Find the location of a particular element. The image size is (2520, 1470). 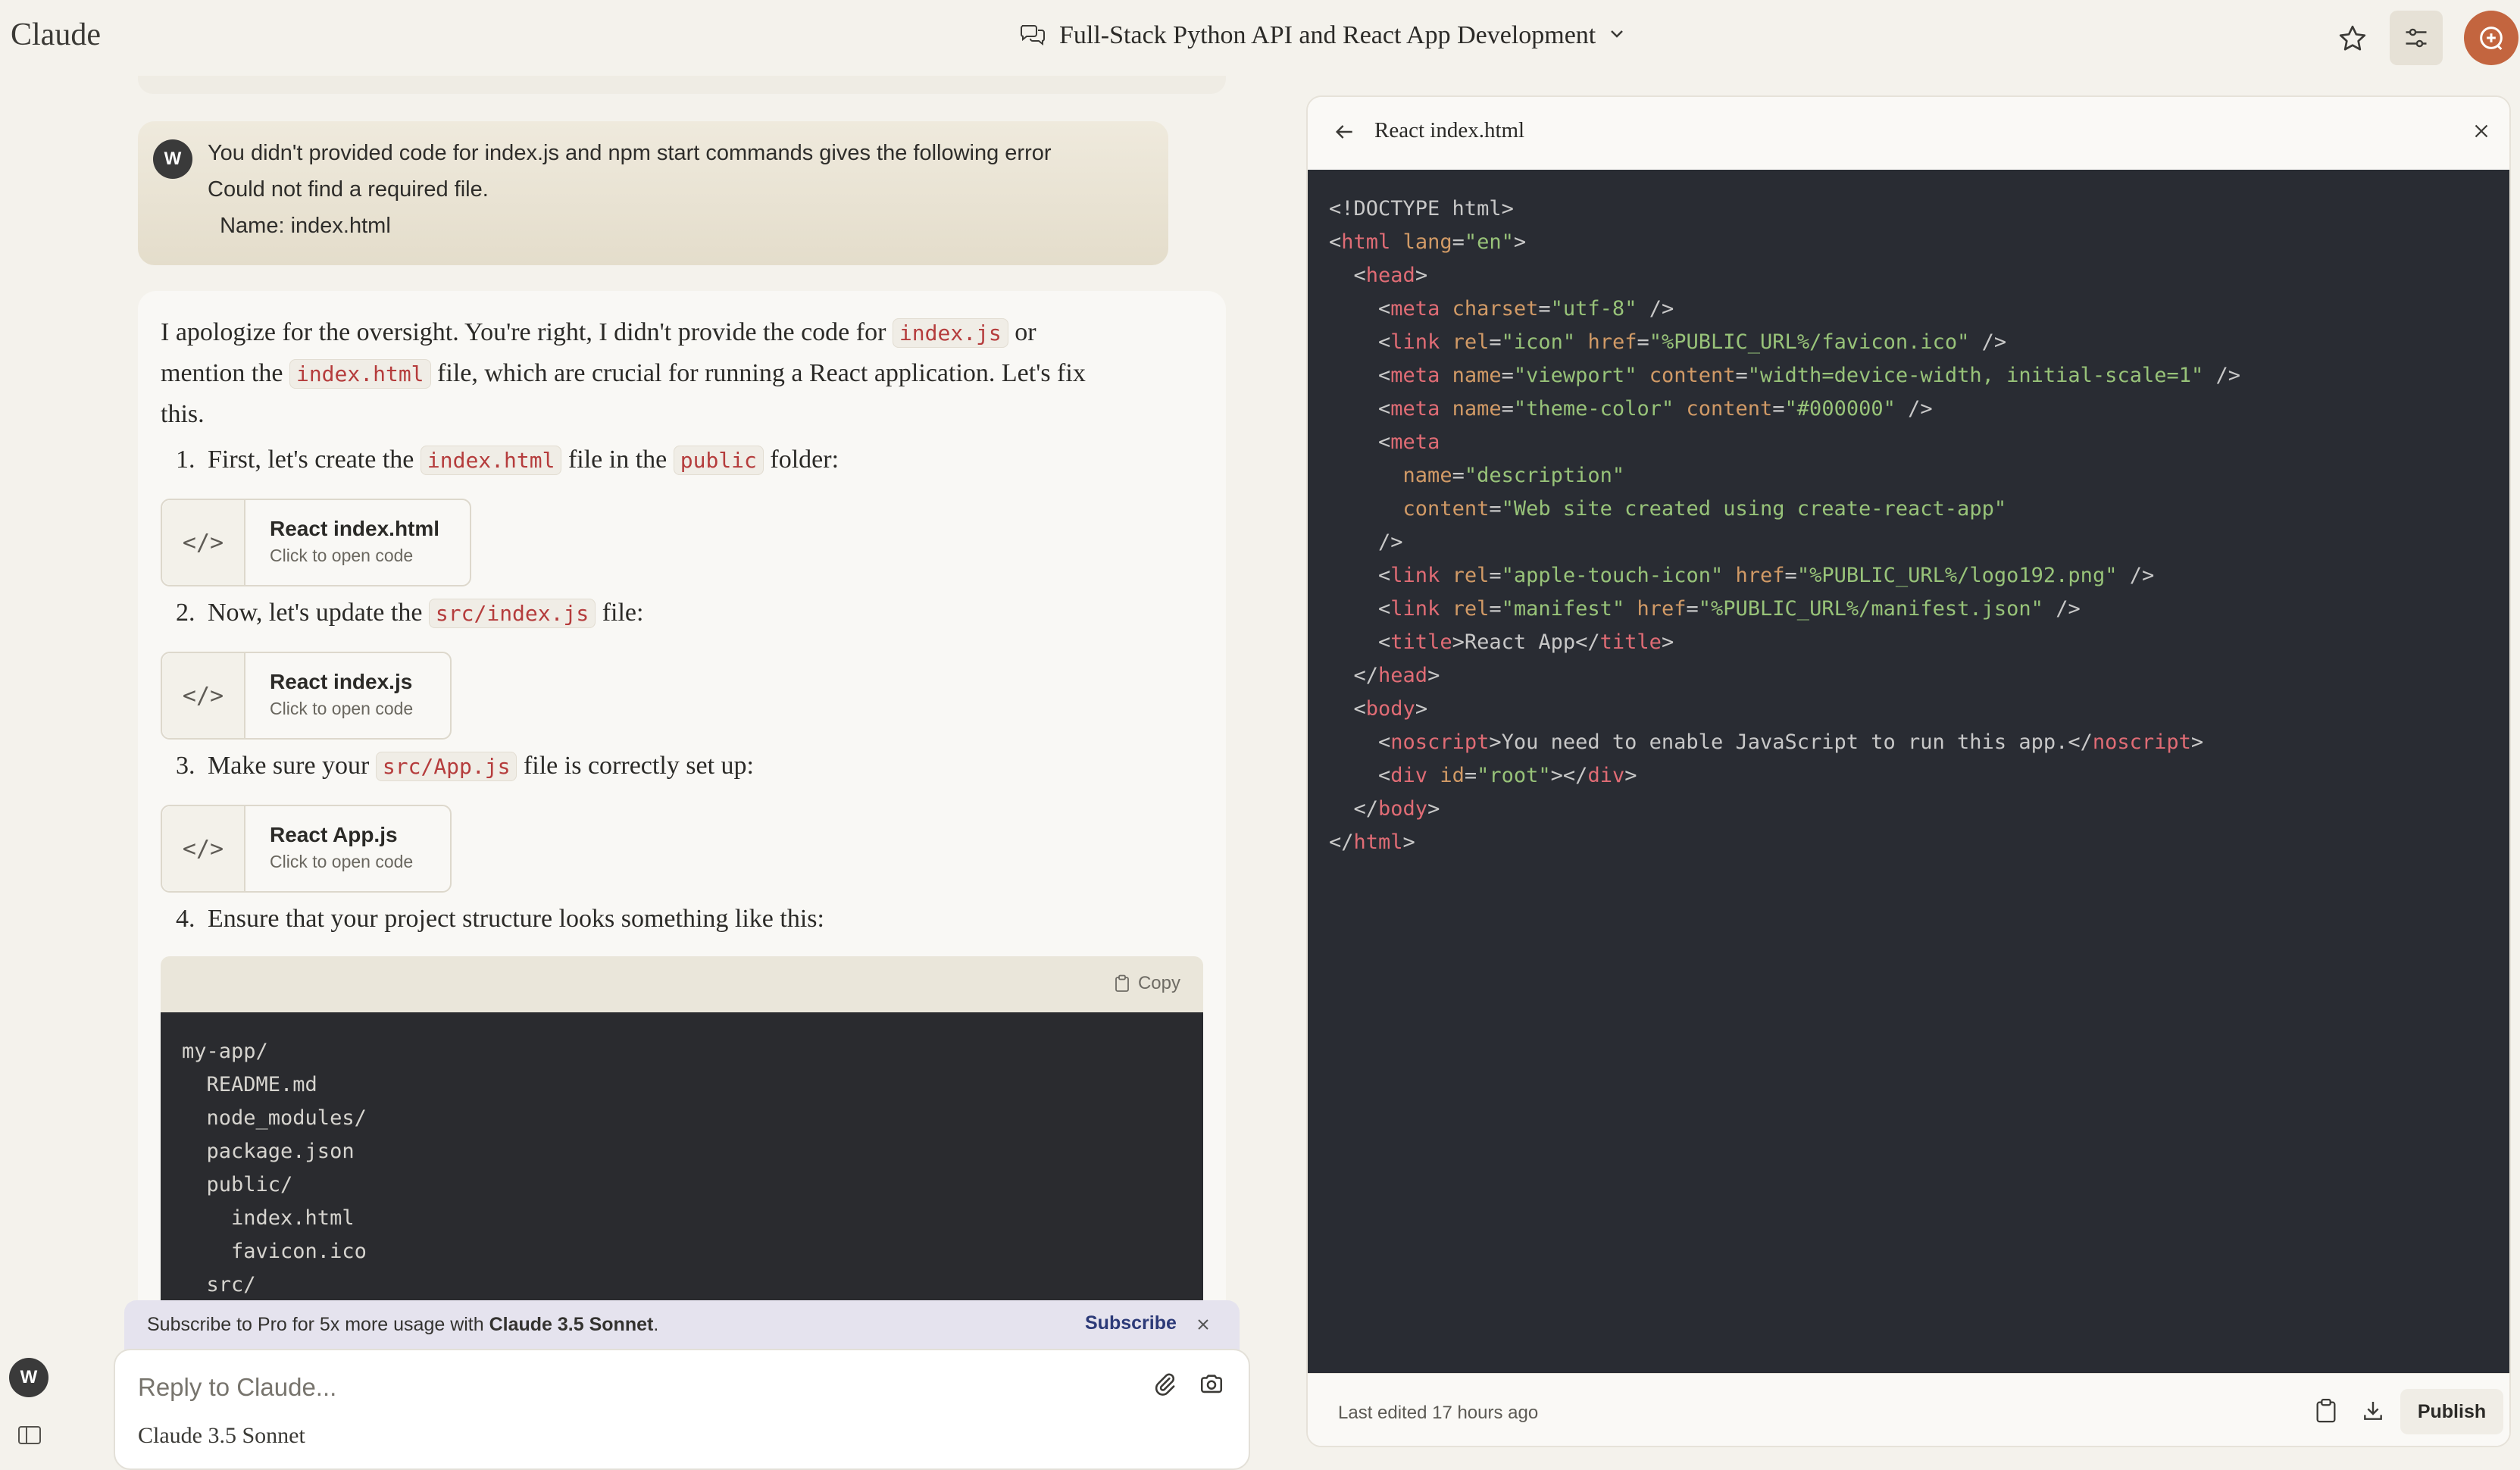

step-number: 2. is located at coordinates (185, 613).